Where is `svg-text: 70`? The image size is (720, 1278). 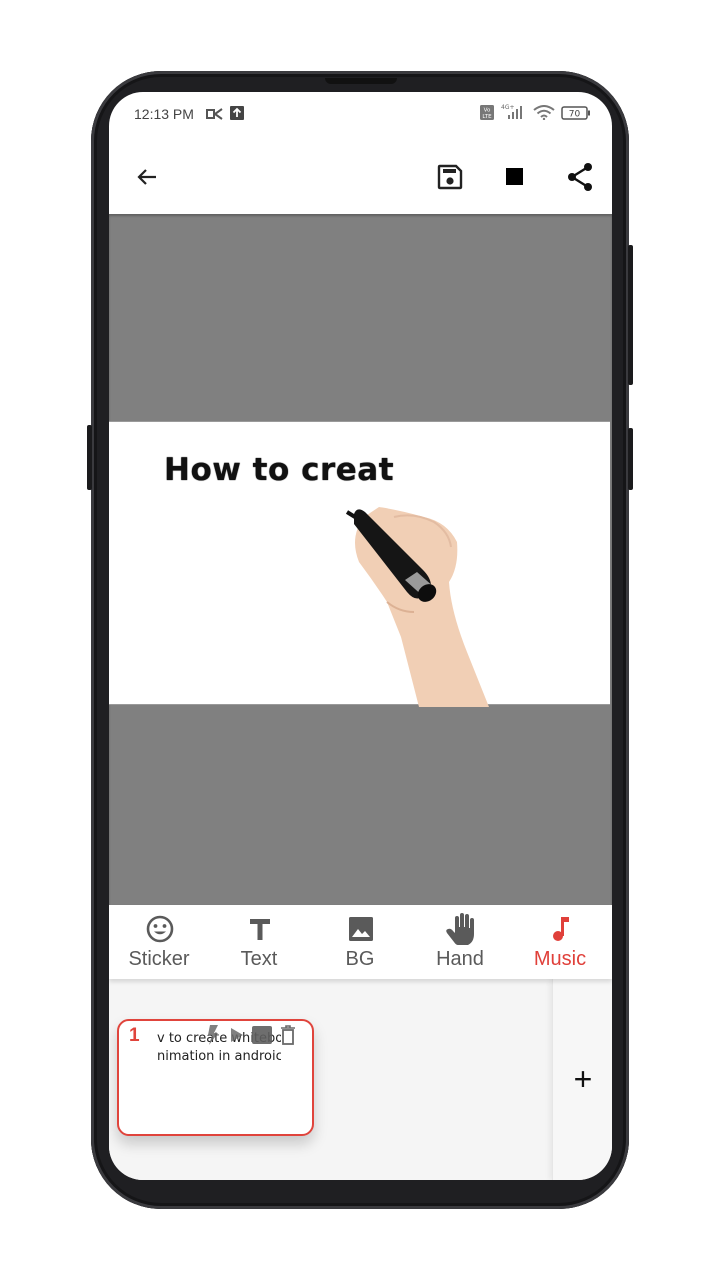
svg-text: 70 is located at coordinates (575, 115).